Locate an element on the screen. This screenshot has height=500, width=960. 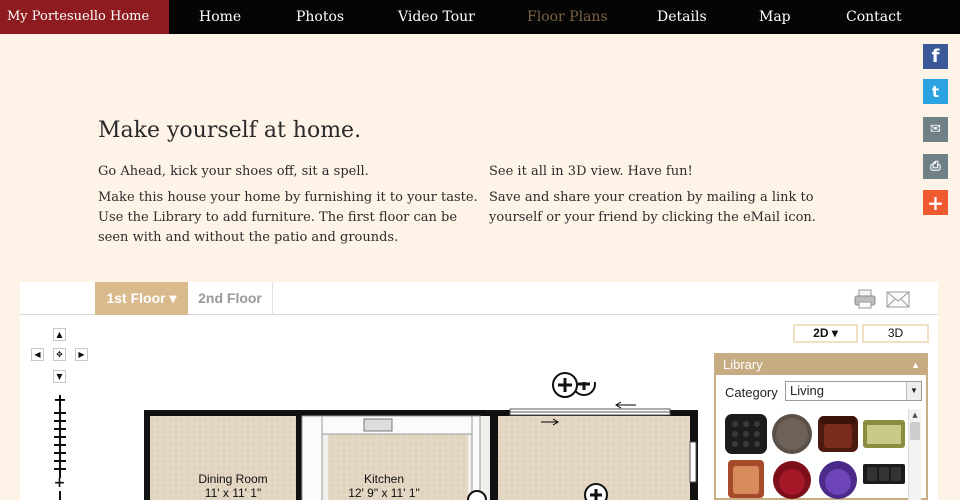
library-item-red-round-chair is located at coordinates (792, 477).